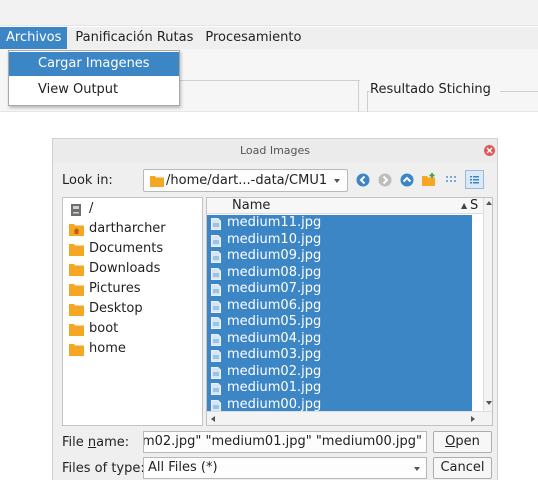 This screenshot has height=480, width=538. I want to click on file-list-header: Name ▲ S, so click(349, 206).